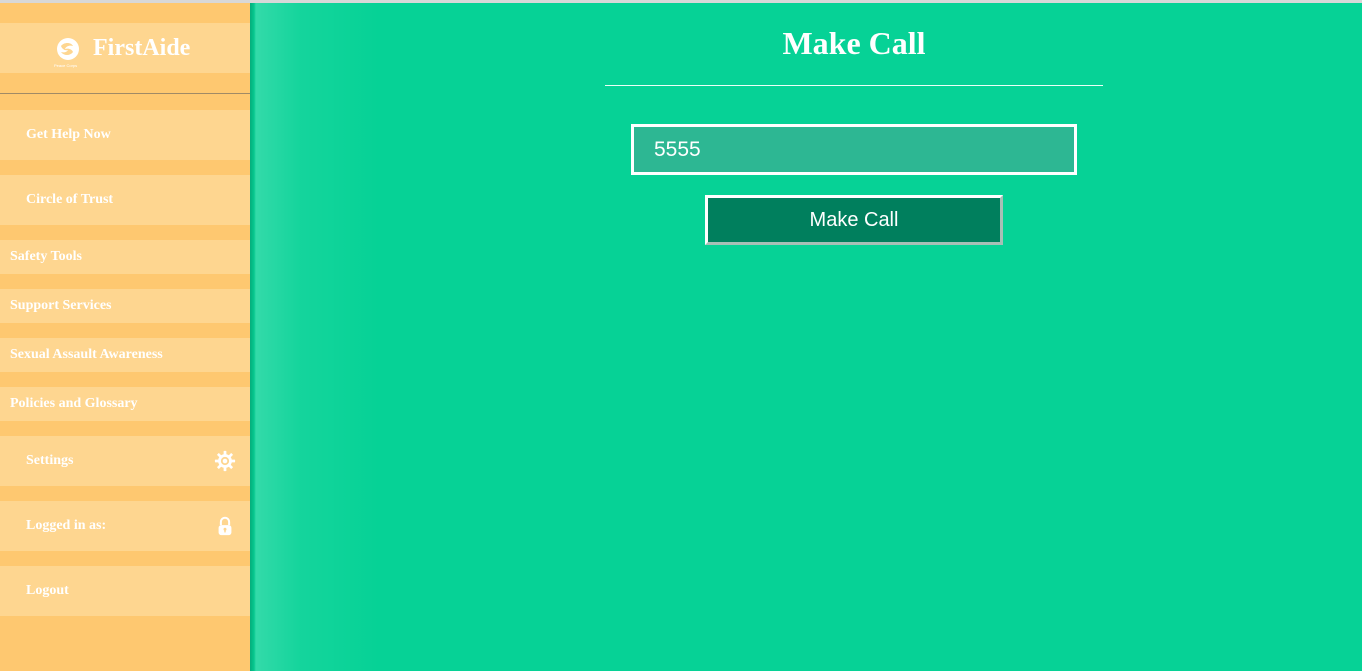 The height and width of the screenshot is (671, 1362). What do you see at coordinates (125, 306) in the screenshot?
I see `sidebar-item-support-services: Support Services` at bounding box center [125, 306].